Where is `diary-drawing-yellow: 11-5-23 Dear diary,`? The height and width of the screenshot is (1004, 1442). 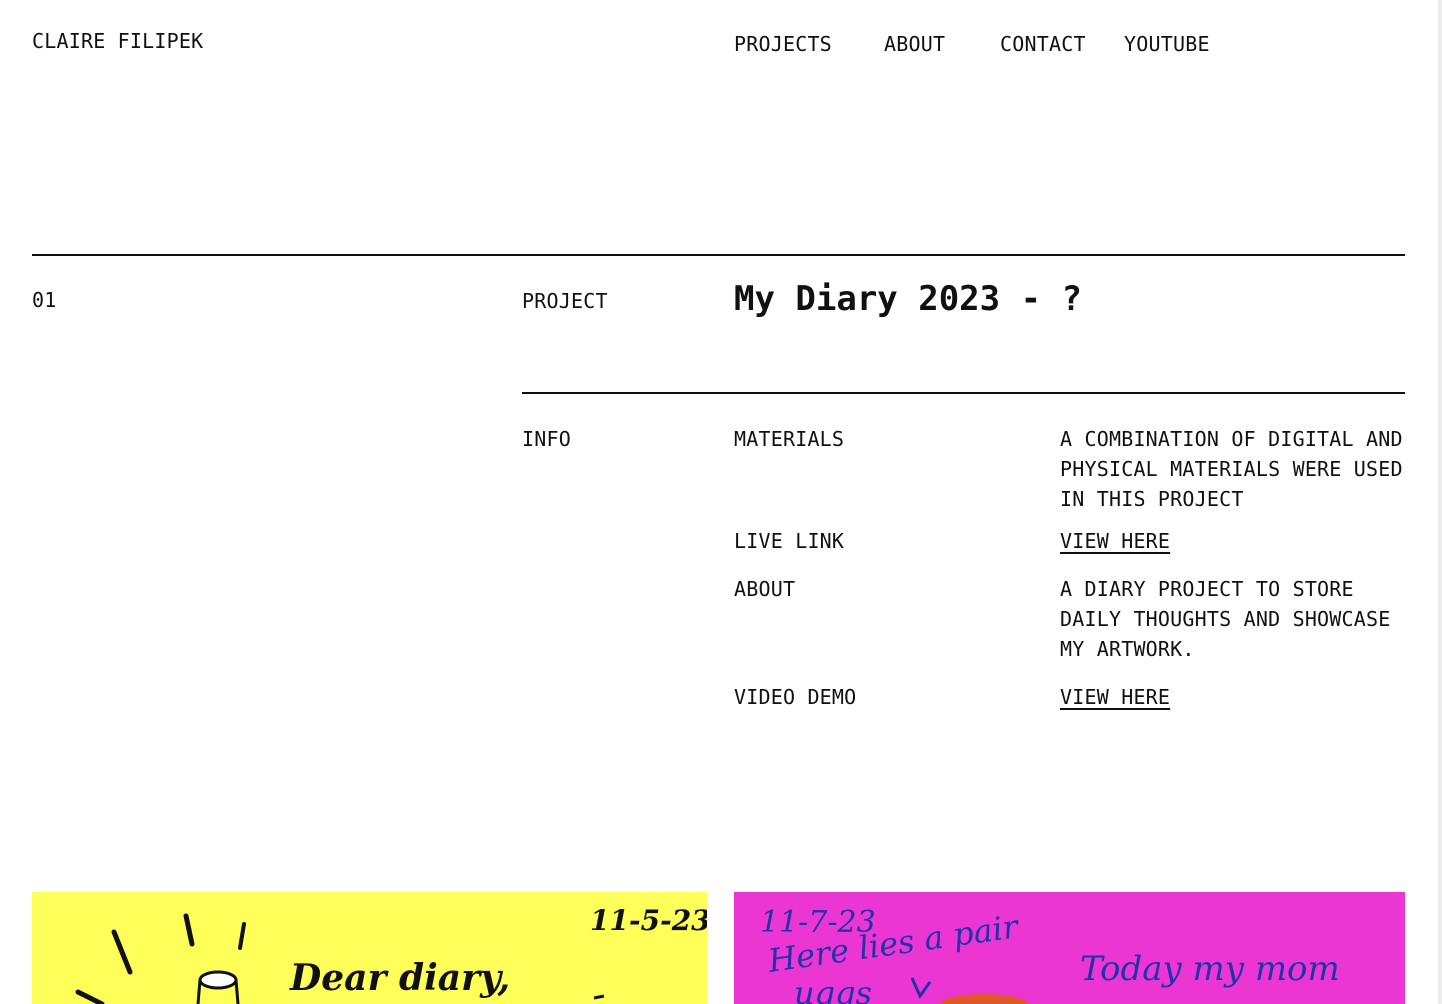
diary-drawing-yellow: 11-5-23 Dear diary, is located at coordinates (391, 954).